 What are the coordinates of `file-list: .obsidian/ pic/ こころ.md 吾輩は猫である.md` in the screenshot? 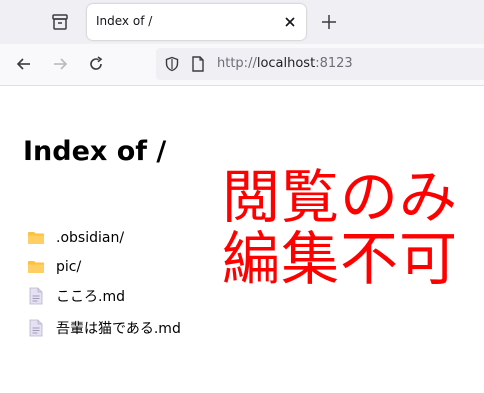 It's located at (104, 282).